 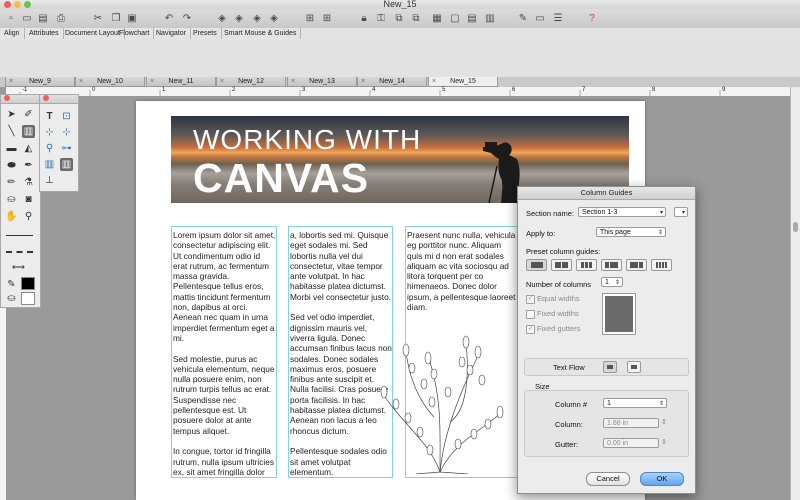 What do you see at coordinates (11, 18) in the screenshot?
I see `new-document-icon: ▫` at bounding box center [11, 18].